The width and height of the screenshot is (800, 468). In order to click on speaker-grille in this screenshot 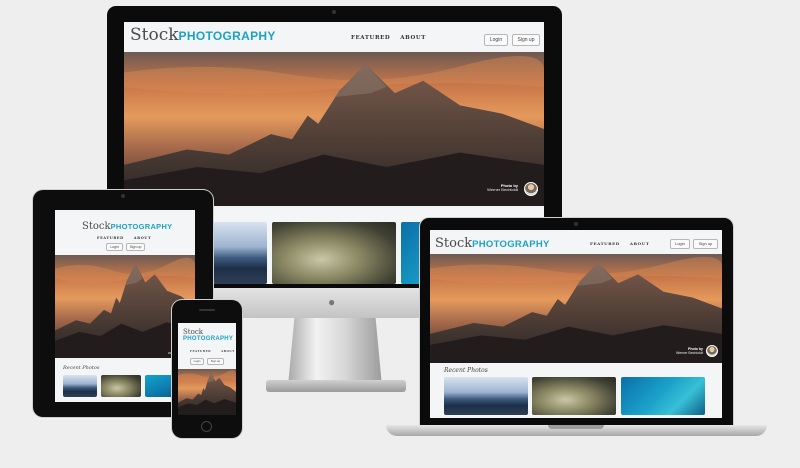, I will do `click(207, 310)`.